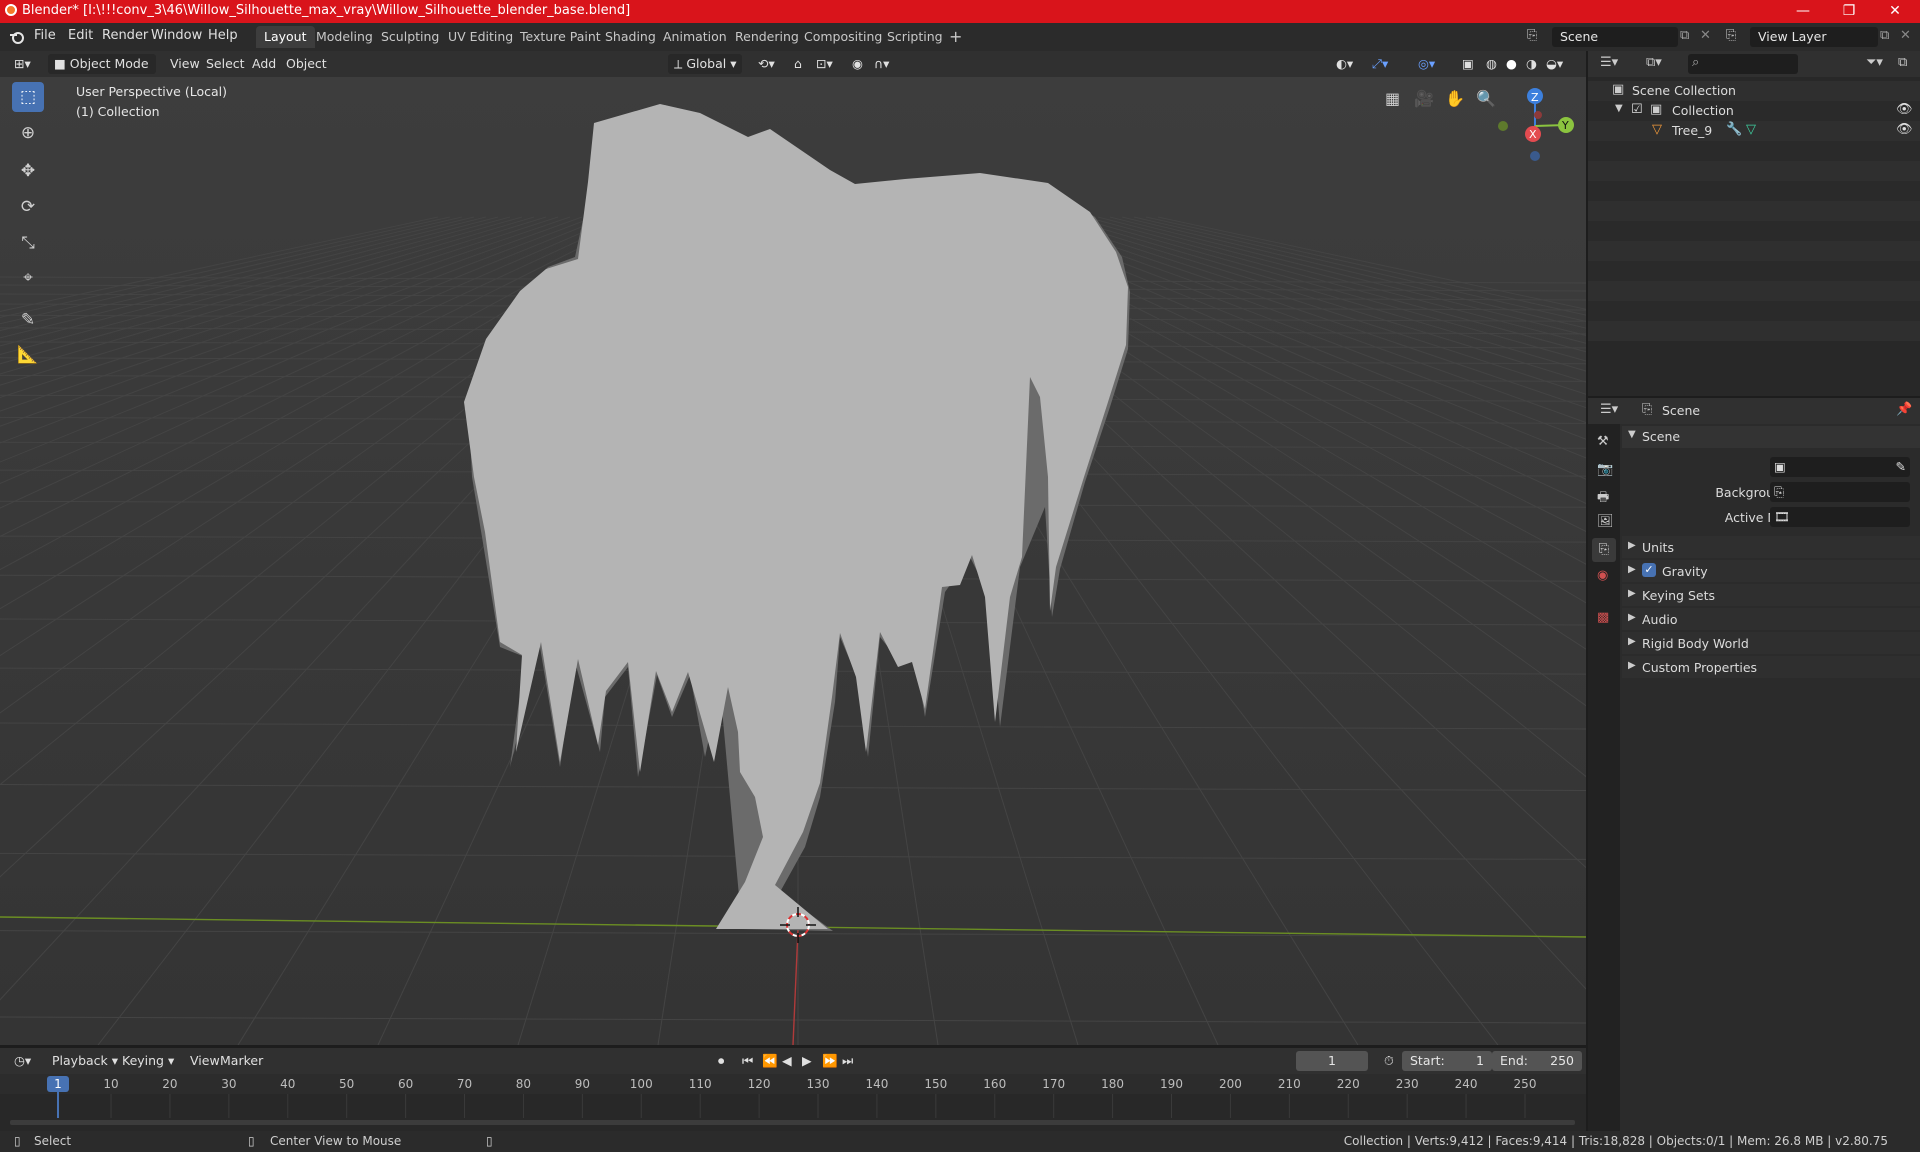  Describe the element at coordinates (1605, 521) in the screenshot. I see `view-layer-tab-icon: 🖼` at that location.